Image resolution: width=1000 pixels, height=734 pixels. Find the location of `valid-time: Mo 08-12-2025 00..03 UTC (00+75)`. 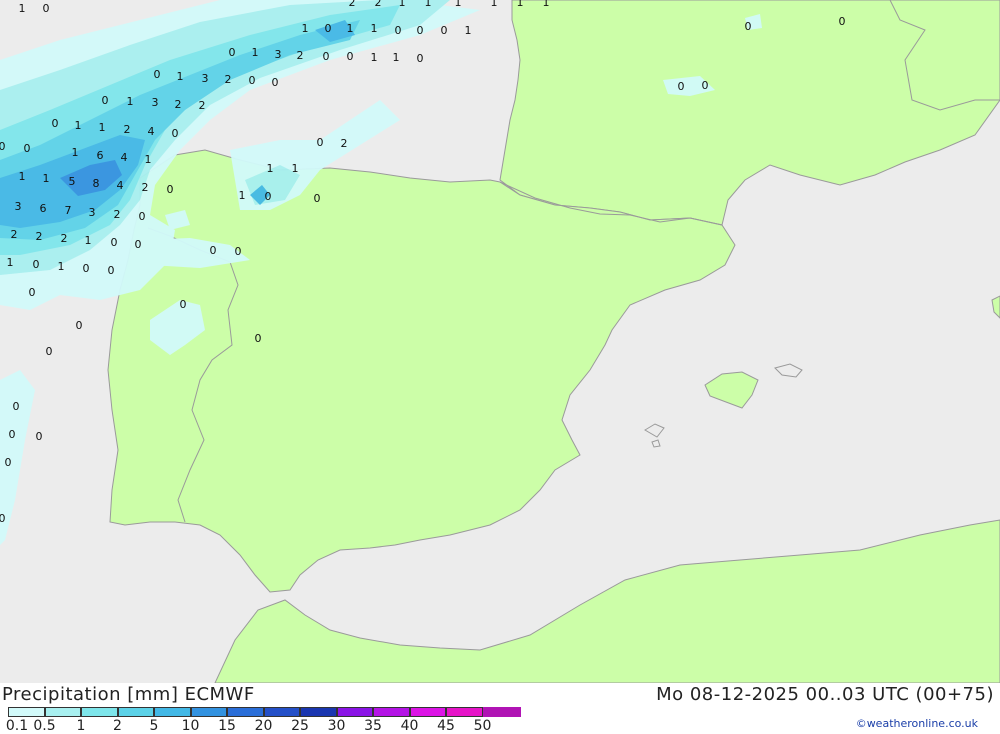

valid-time: Mo 08-12-2025 00..03 UTC (00+75) is located at coordinates (825, 694).